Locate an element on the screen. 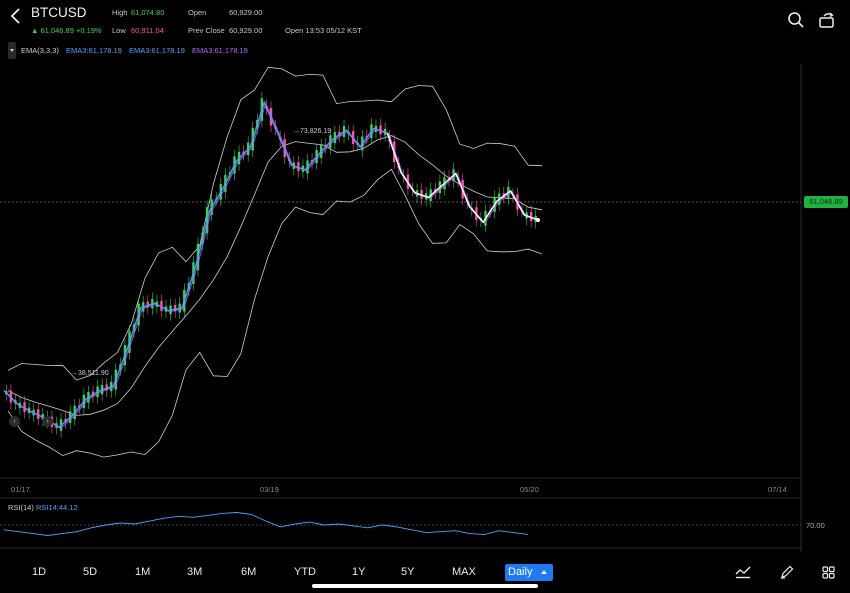  high-annotation: →73,826.19 is located at coordinates (312, 131).